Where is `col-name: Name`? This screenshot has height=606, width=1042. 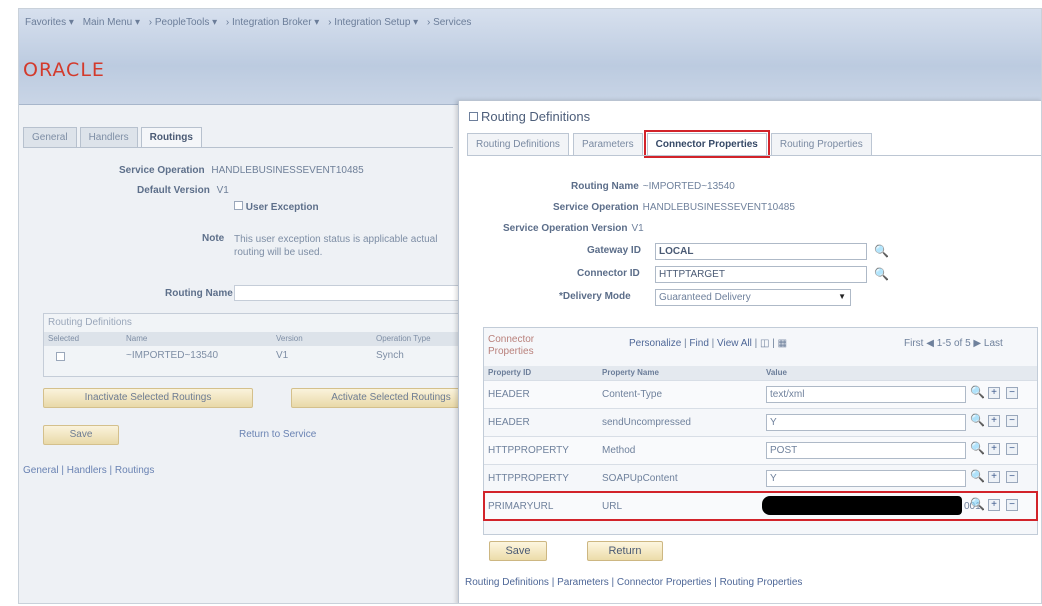 col-name: Name is located at coordinates (137, 338).